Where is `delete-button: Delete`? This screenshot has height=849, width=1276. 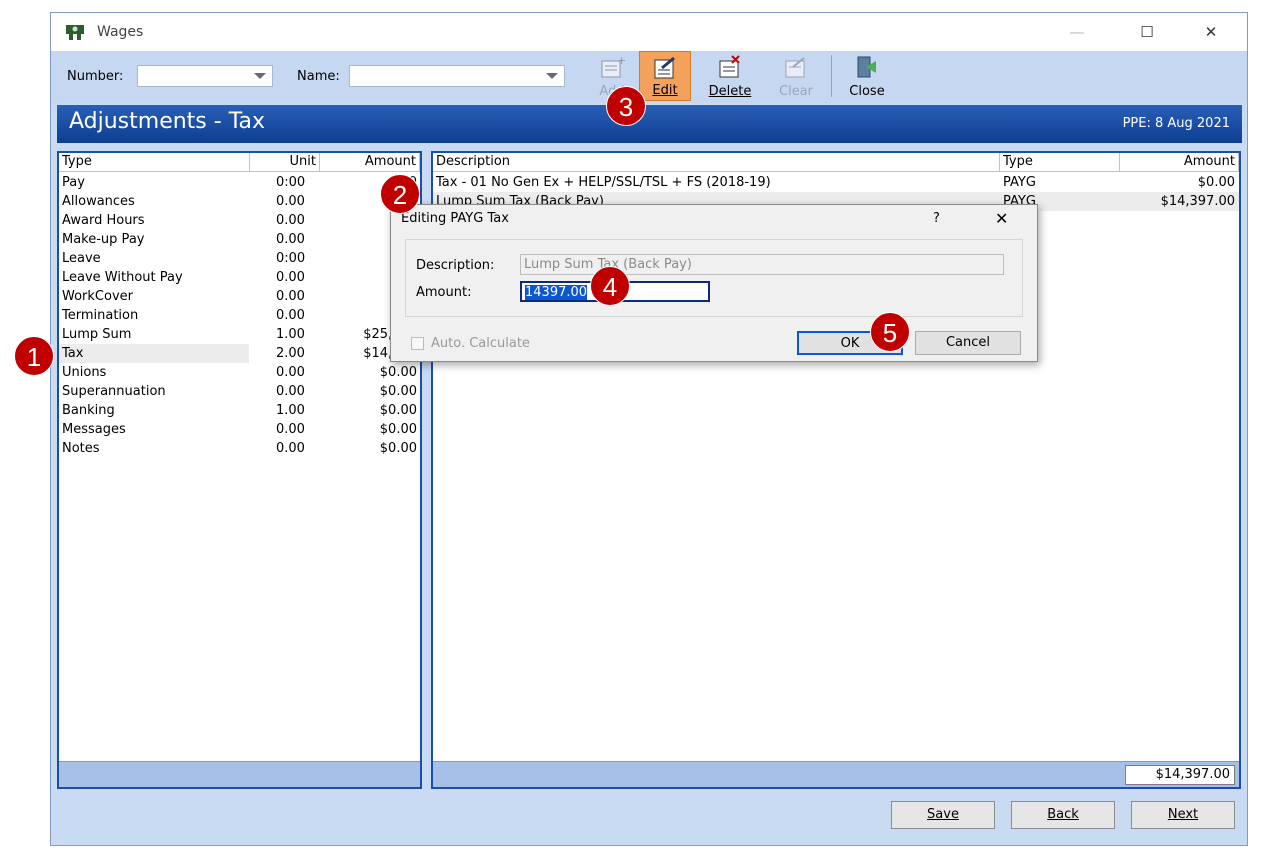
delete-button: Delete is located at coordinates (730, 76).